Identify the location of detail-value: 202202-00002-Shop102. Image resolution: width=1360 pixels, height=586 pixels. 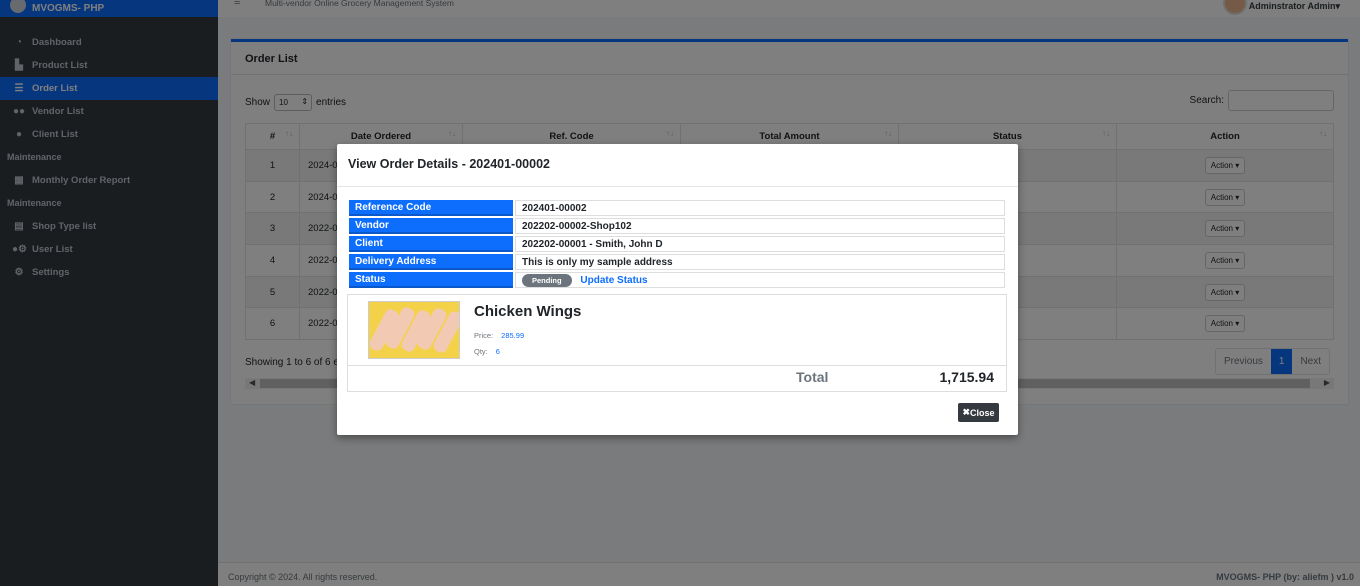
(760, 226).